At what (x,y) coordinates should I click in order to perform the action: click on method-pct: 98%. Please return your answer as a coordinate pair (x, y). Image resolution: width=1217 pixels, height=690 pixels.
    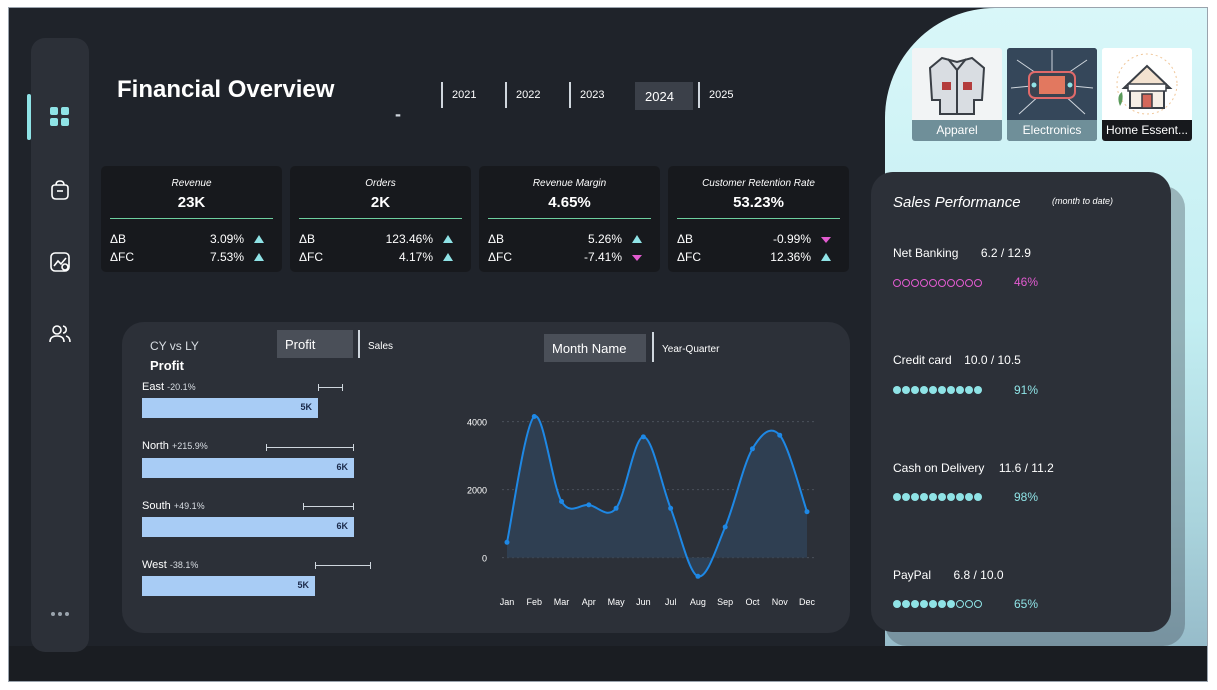
    Looking at the image, I should click on (1026, 497).